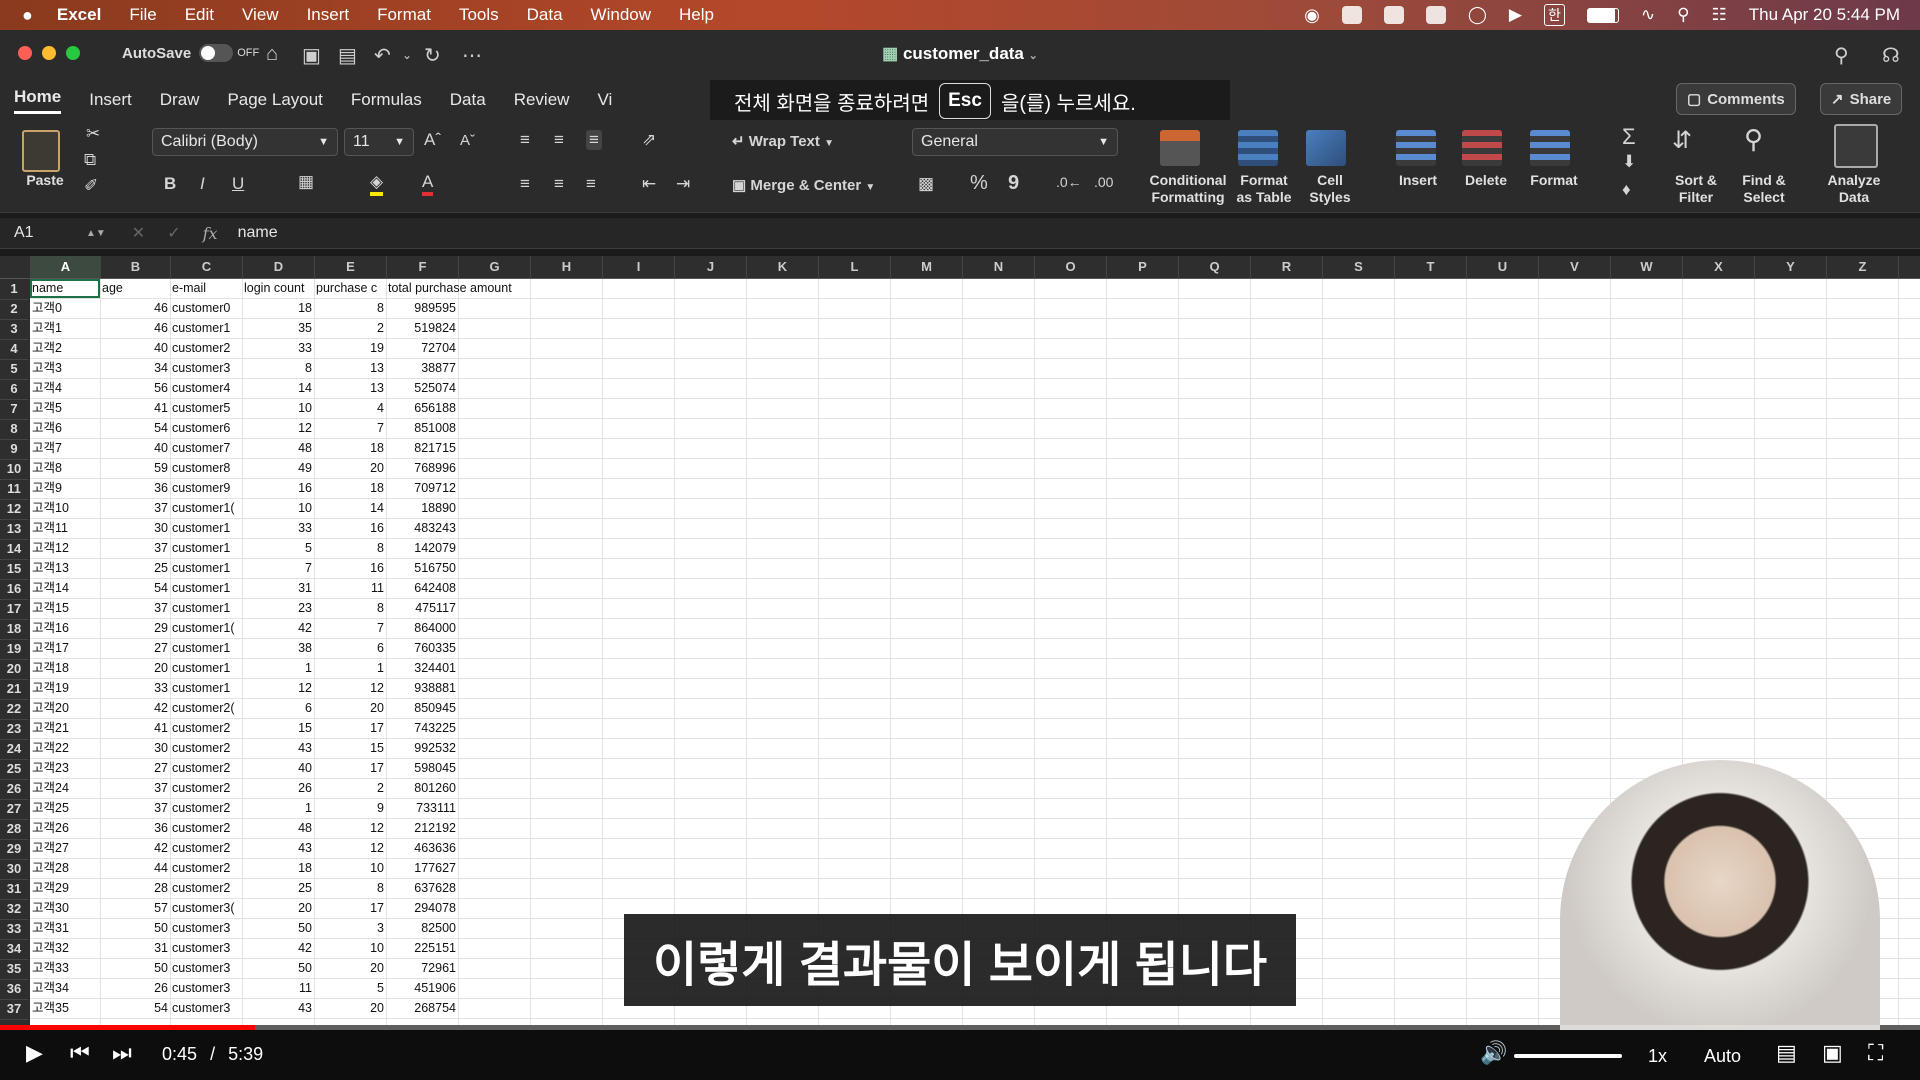 This screenshot has width=1920, height=1080. What do you see at coordinates (422, 468) in the screenshot?
I see `cell: 768996` at bounding box center [422, 468].